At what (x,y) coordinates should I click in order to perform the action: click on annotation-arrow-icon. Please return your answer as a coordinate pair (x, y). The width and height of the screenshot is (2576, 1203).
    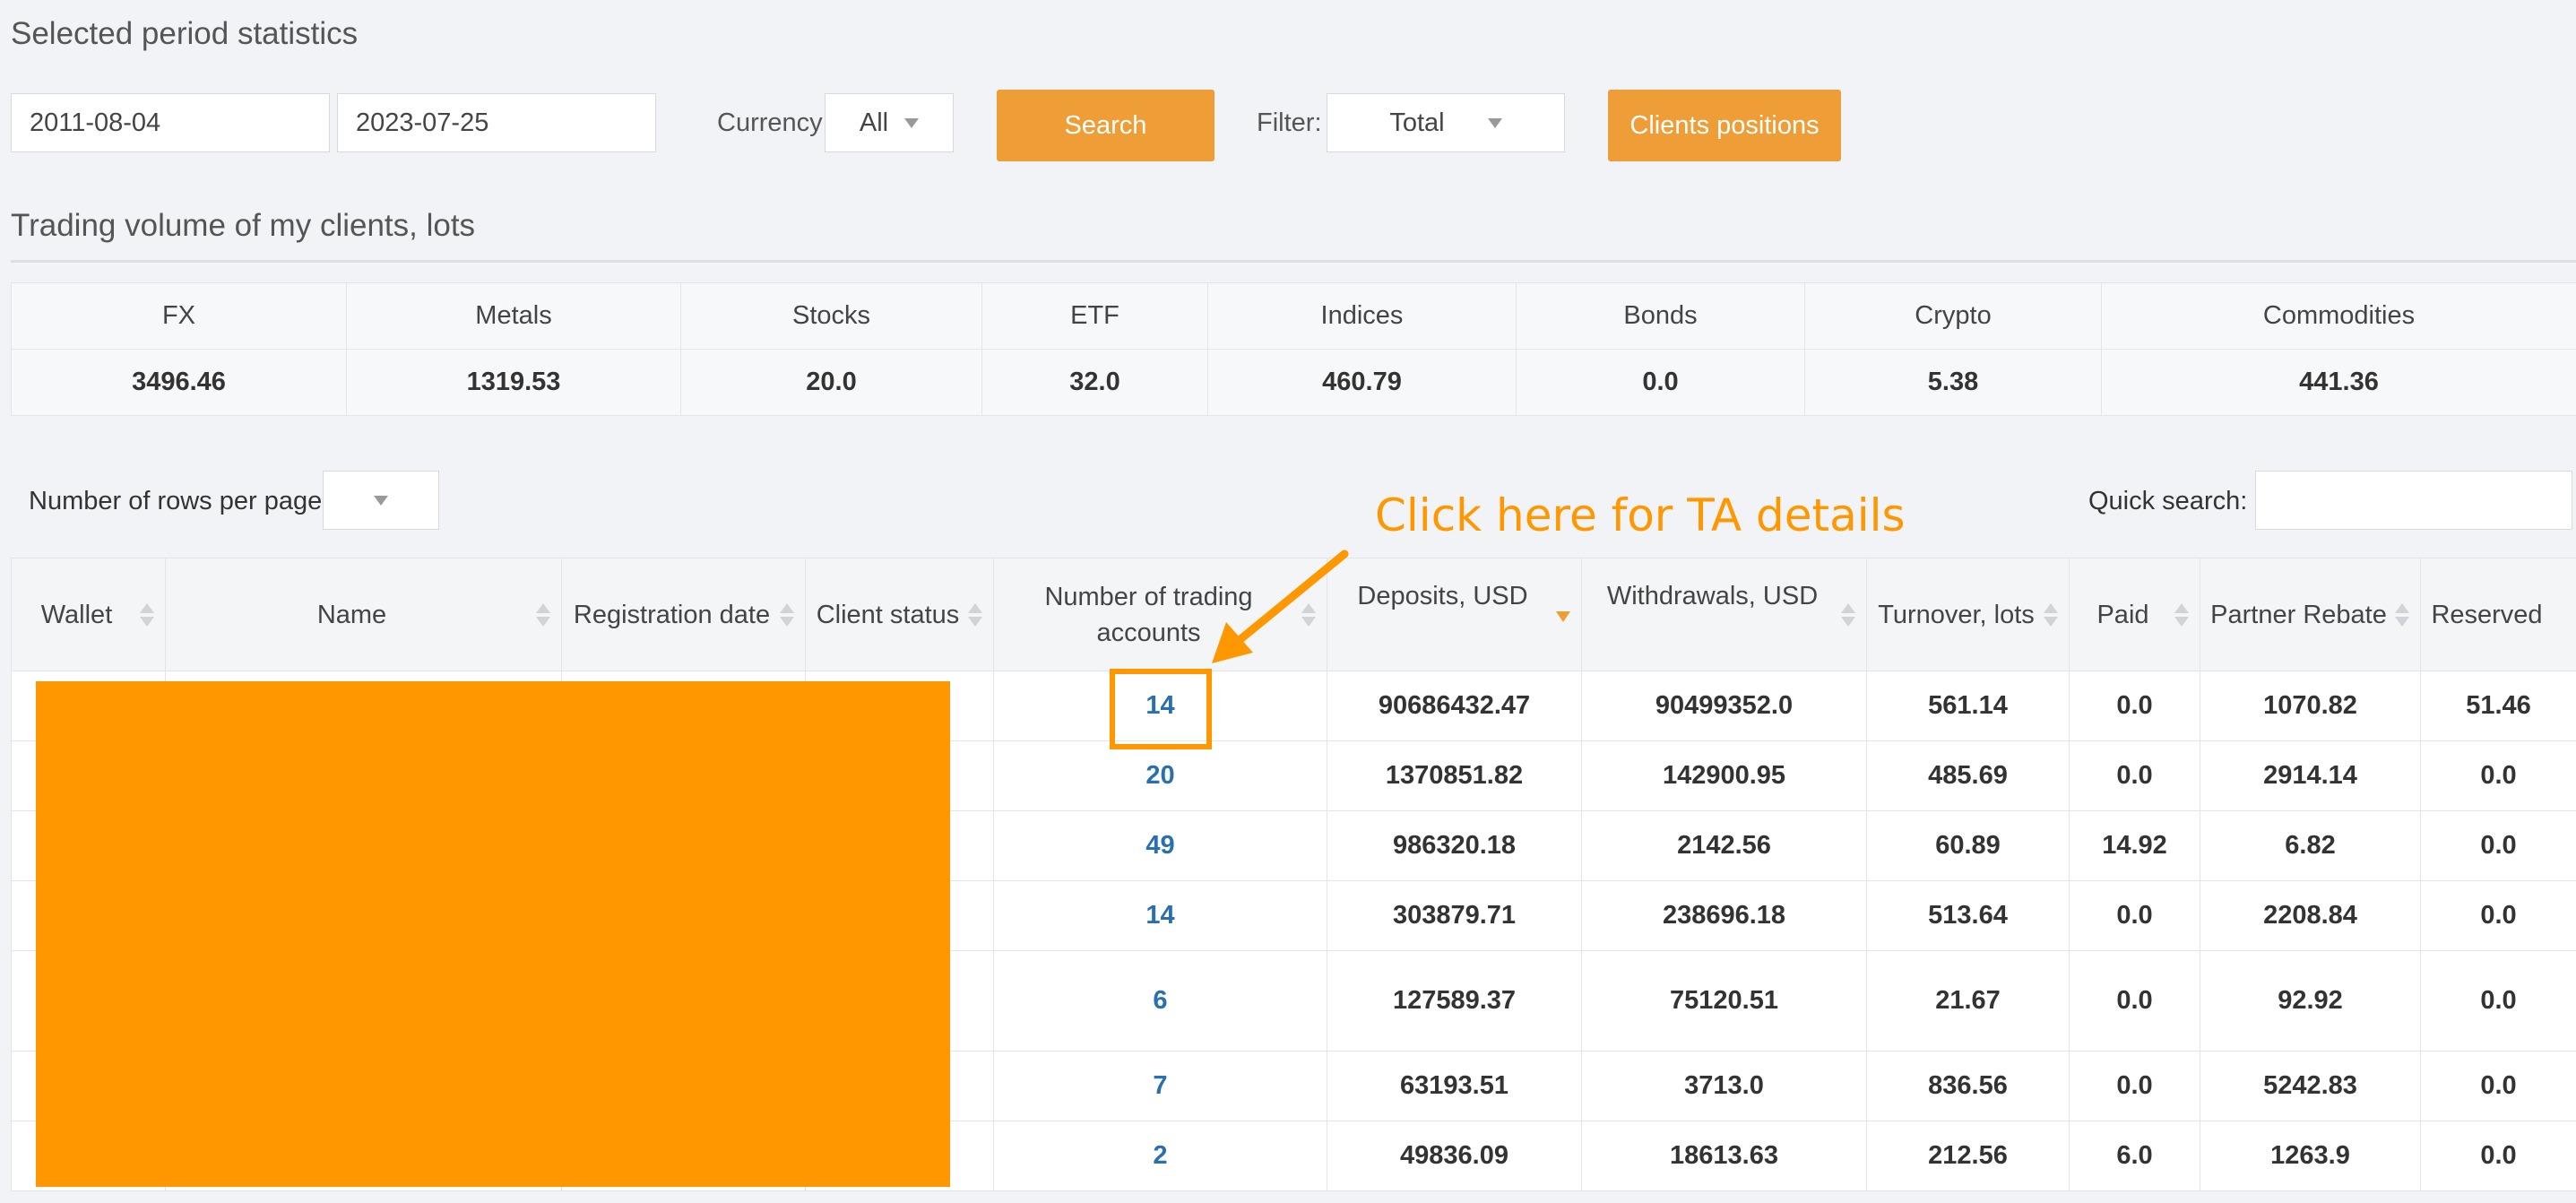
    Looking at the image, I should click on (1280, 607).